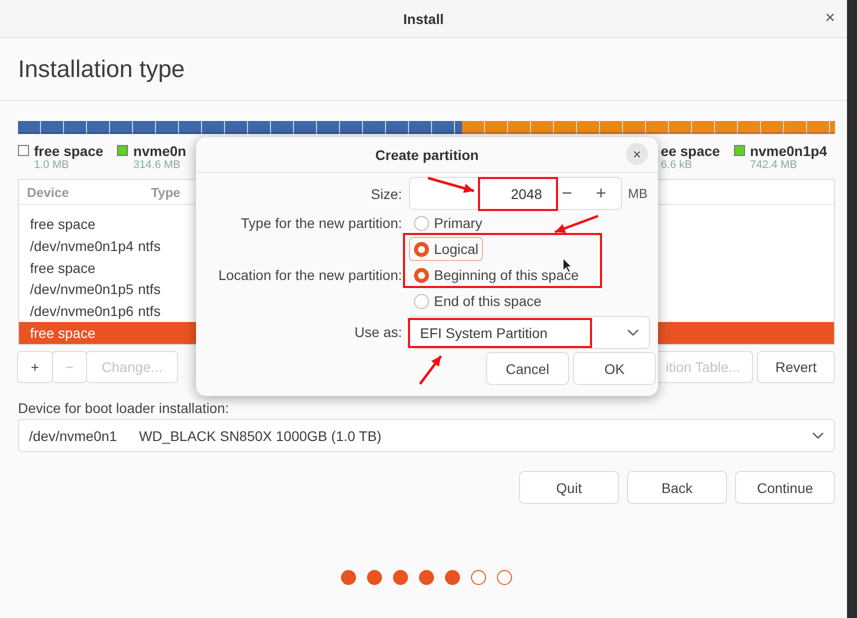 This screenshot has height=618, width=857. I want to click on cancel-button: Cancel, so click(527, 368).